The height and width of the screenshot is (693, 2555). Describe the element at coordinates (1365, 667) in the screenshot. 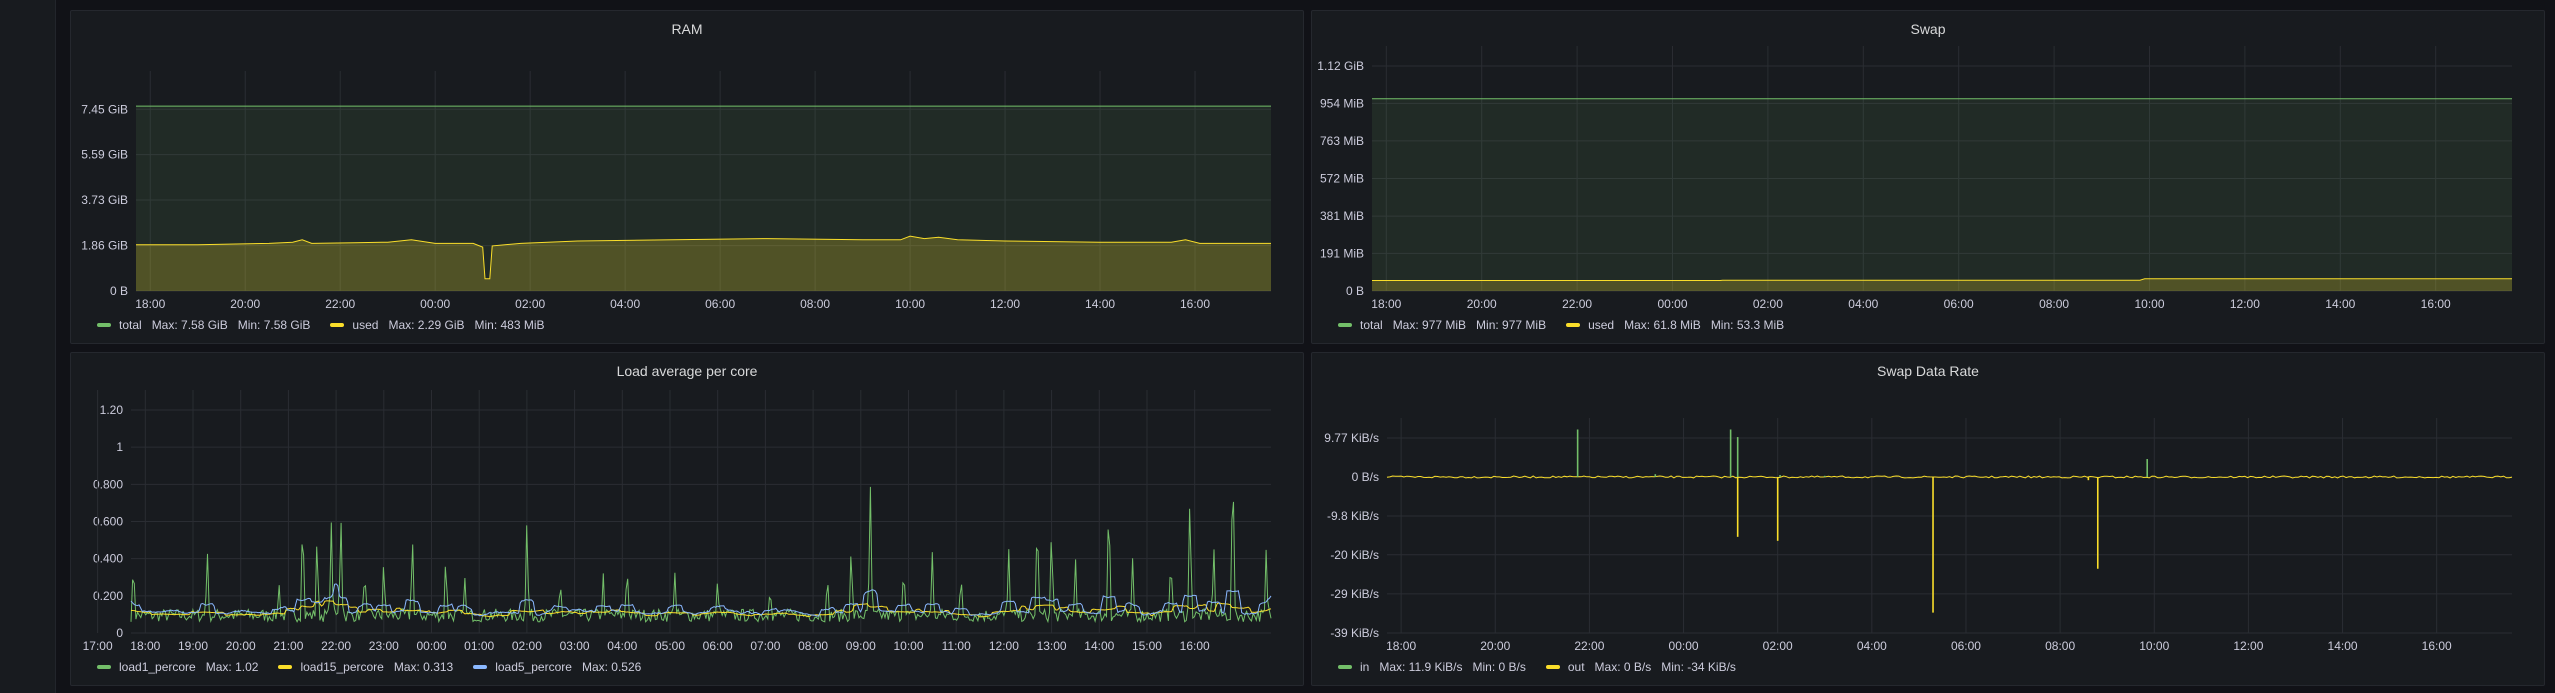

I see `legend-series-name: in` at that location.